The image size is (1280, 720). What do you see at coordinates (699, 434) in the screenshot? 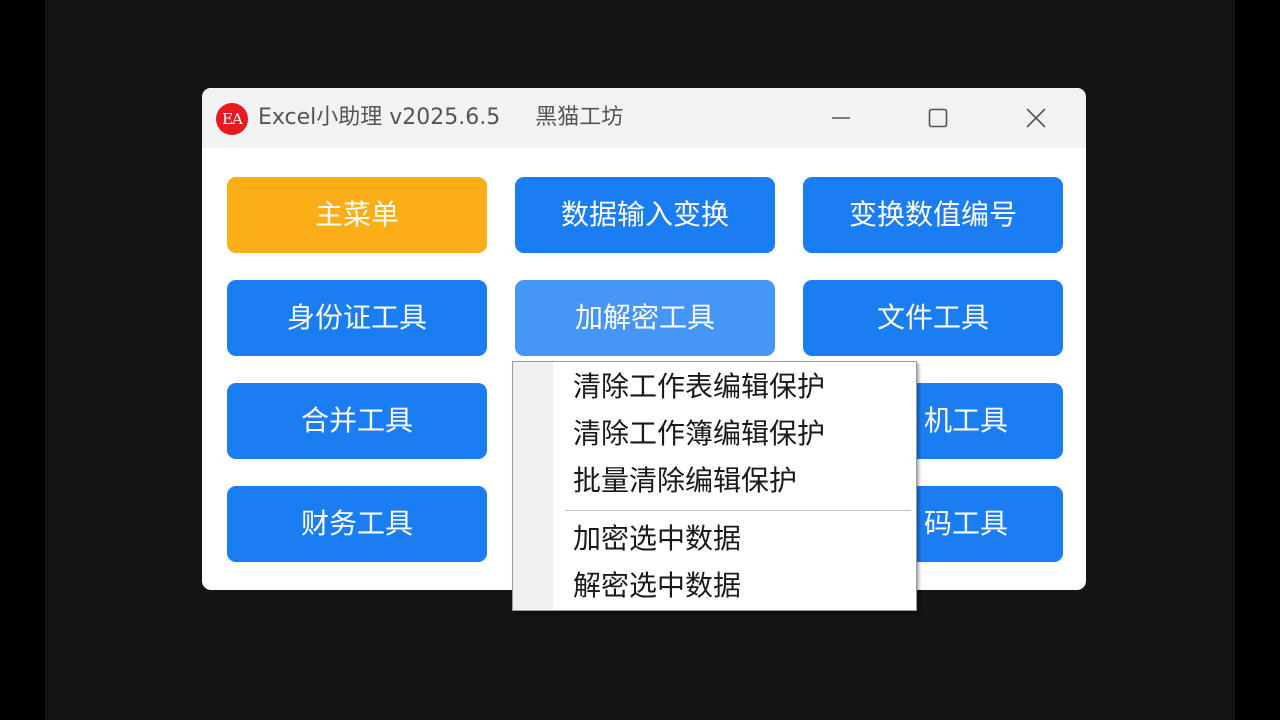
I see `menu-item-clear-workbook-protection: 清除工作簿编辑保护` at bounding box center [699, 434].